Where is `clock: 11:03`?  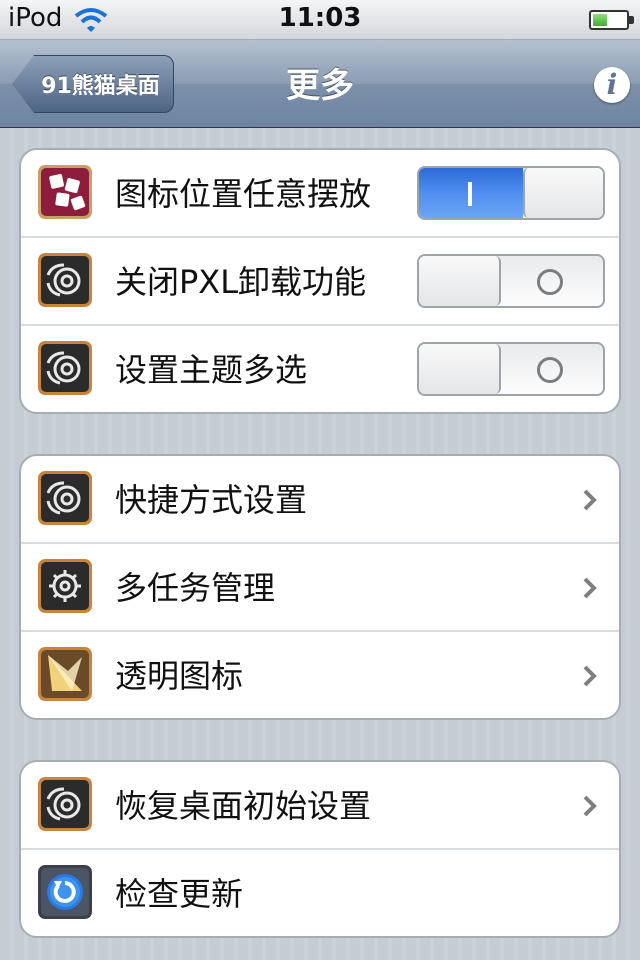 clock: 11:03 is located at coordinates (320, 18).